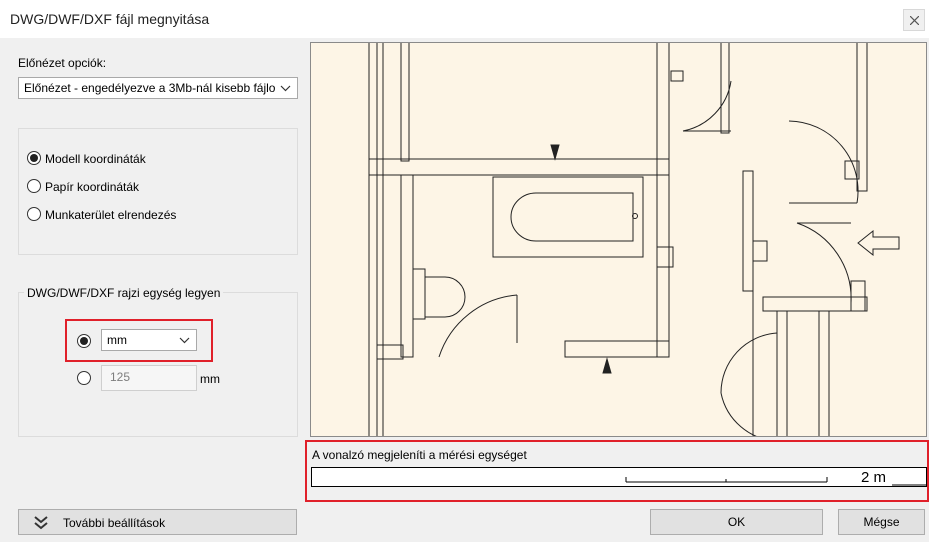  Describe the element at coordinates (95, 159) in the screenshot. I see `model-coordinates-label: Modell koordináták` at that location.